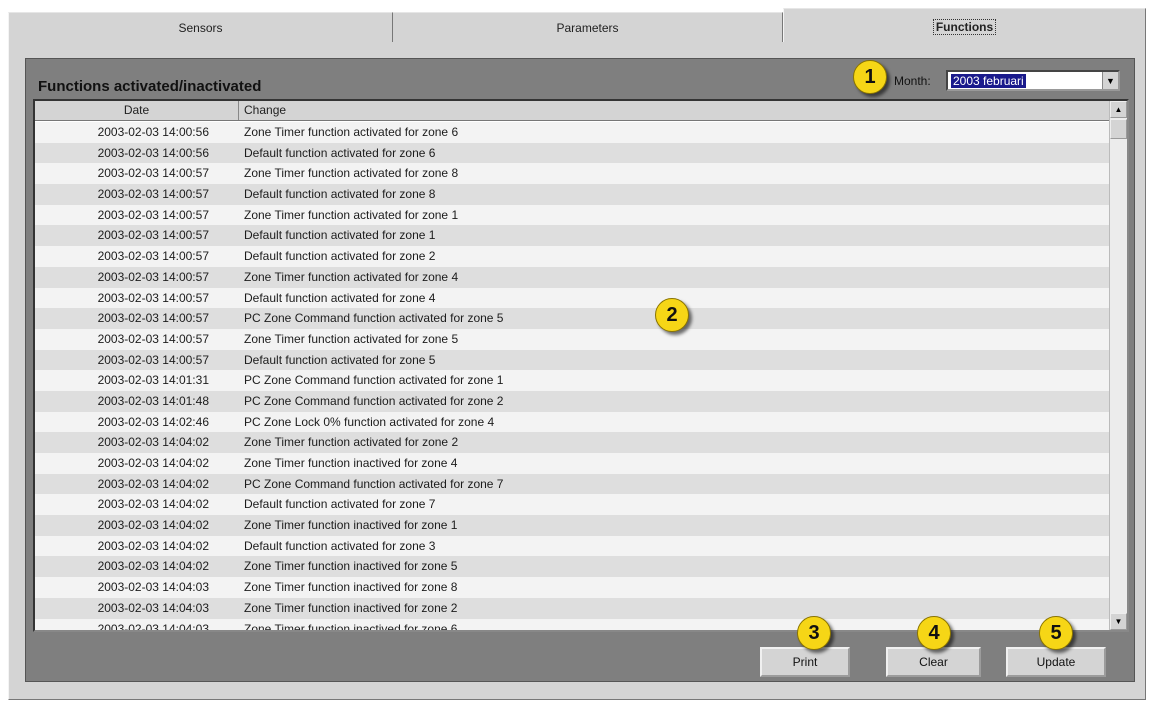 Image resolution: width=1150 pixels, height=708 pixels. I want to click on column-header-date: Date, so click(137, 110).